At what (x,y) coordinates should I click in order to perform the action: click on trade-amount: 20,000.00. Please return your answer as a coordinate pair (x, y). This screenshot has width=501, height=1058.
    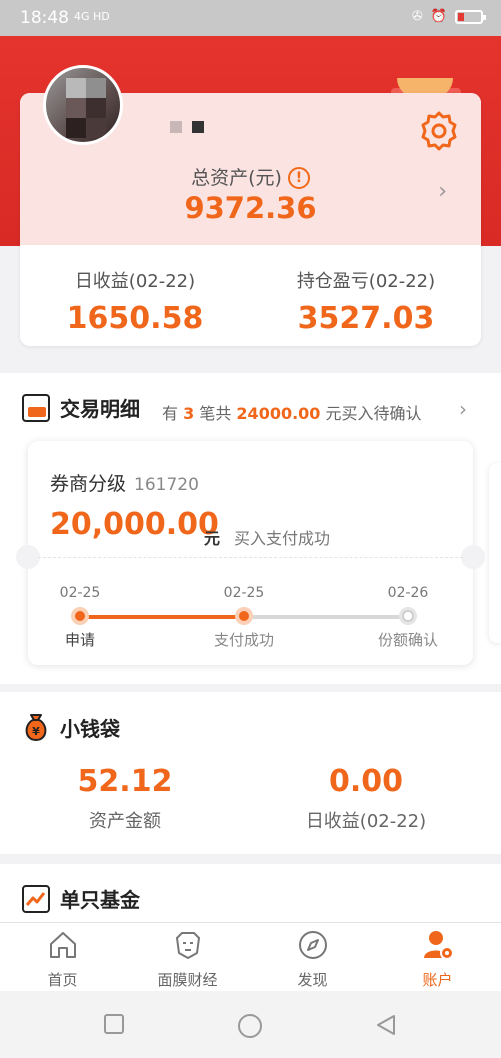
    Looking at the image, I should click on (134, 524).